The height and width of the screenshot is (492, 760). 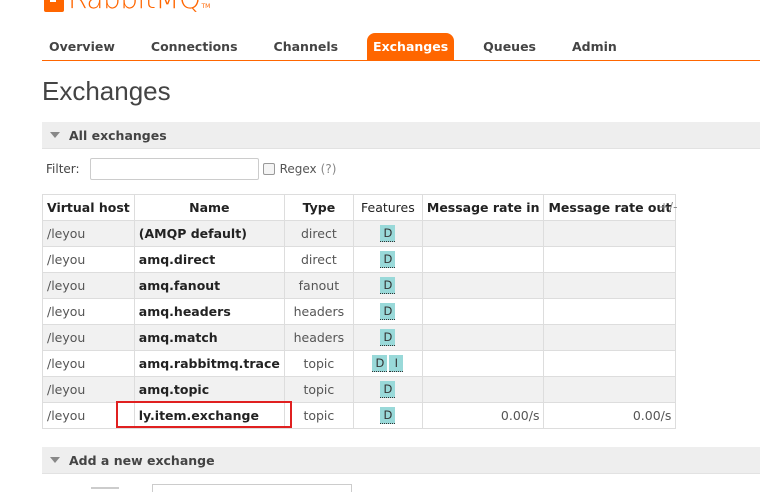 I want to click on rabbitmq-logo: RabbitMQ TM, so click(x=127, y=6).